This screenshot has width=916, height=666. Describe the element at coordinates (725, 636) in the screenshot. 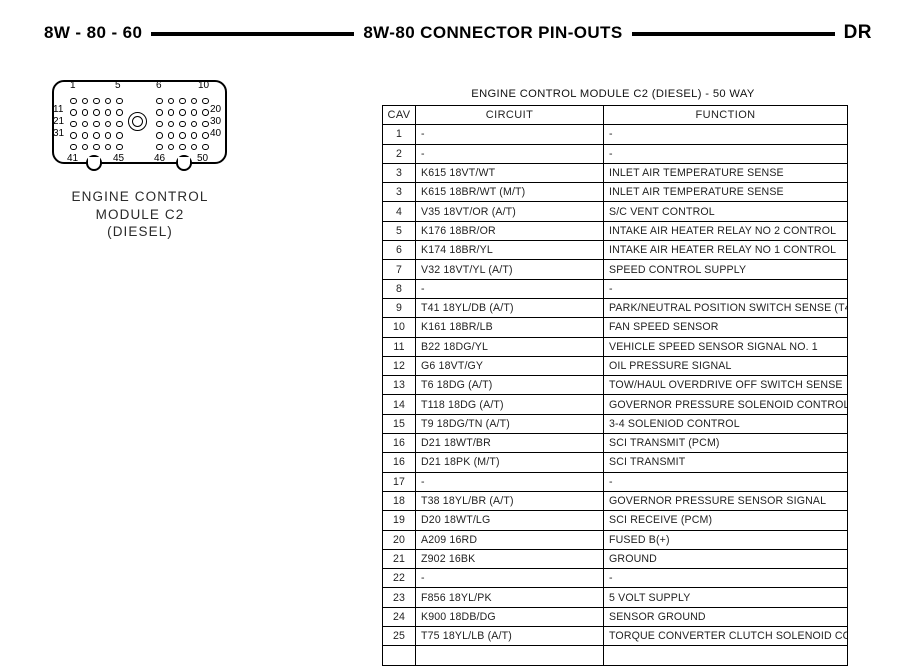

I see `cell-function: TORQUE CONVERTER CLUTCH SOLENOID CONTROL` at that location.